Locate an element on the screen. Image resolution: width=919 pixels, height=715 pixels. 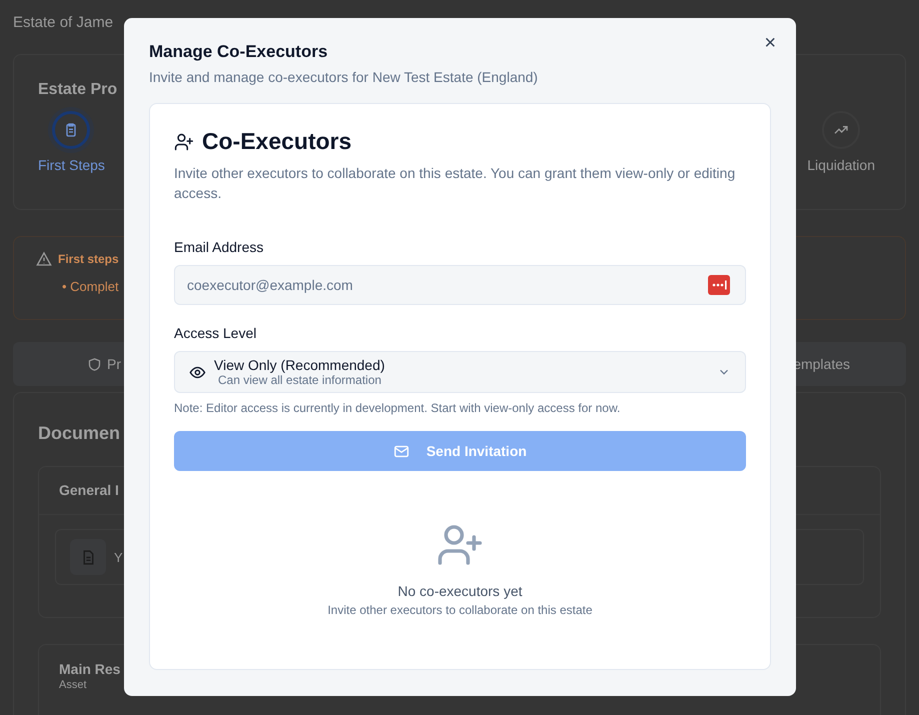
step-marker is located at coordinates (841, 130).